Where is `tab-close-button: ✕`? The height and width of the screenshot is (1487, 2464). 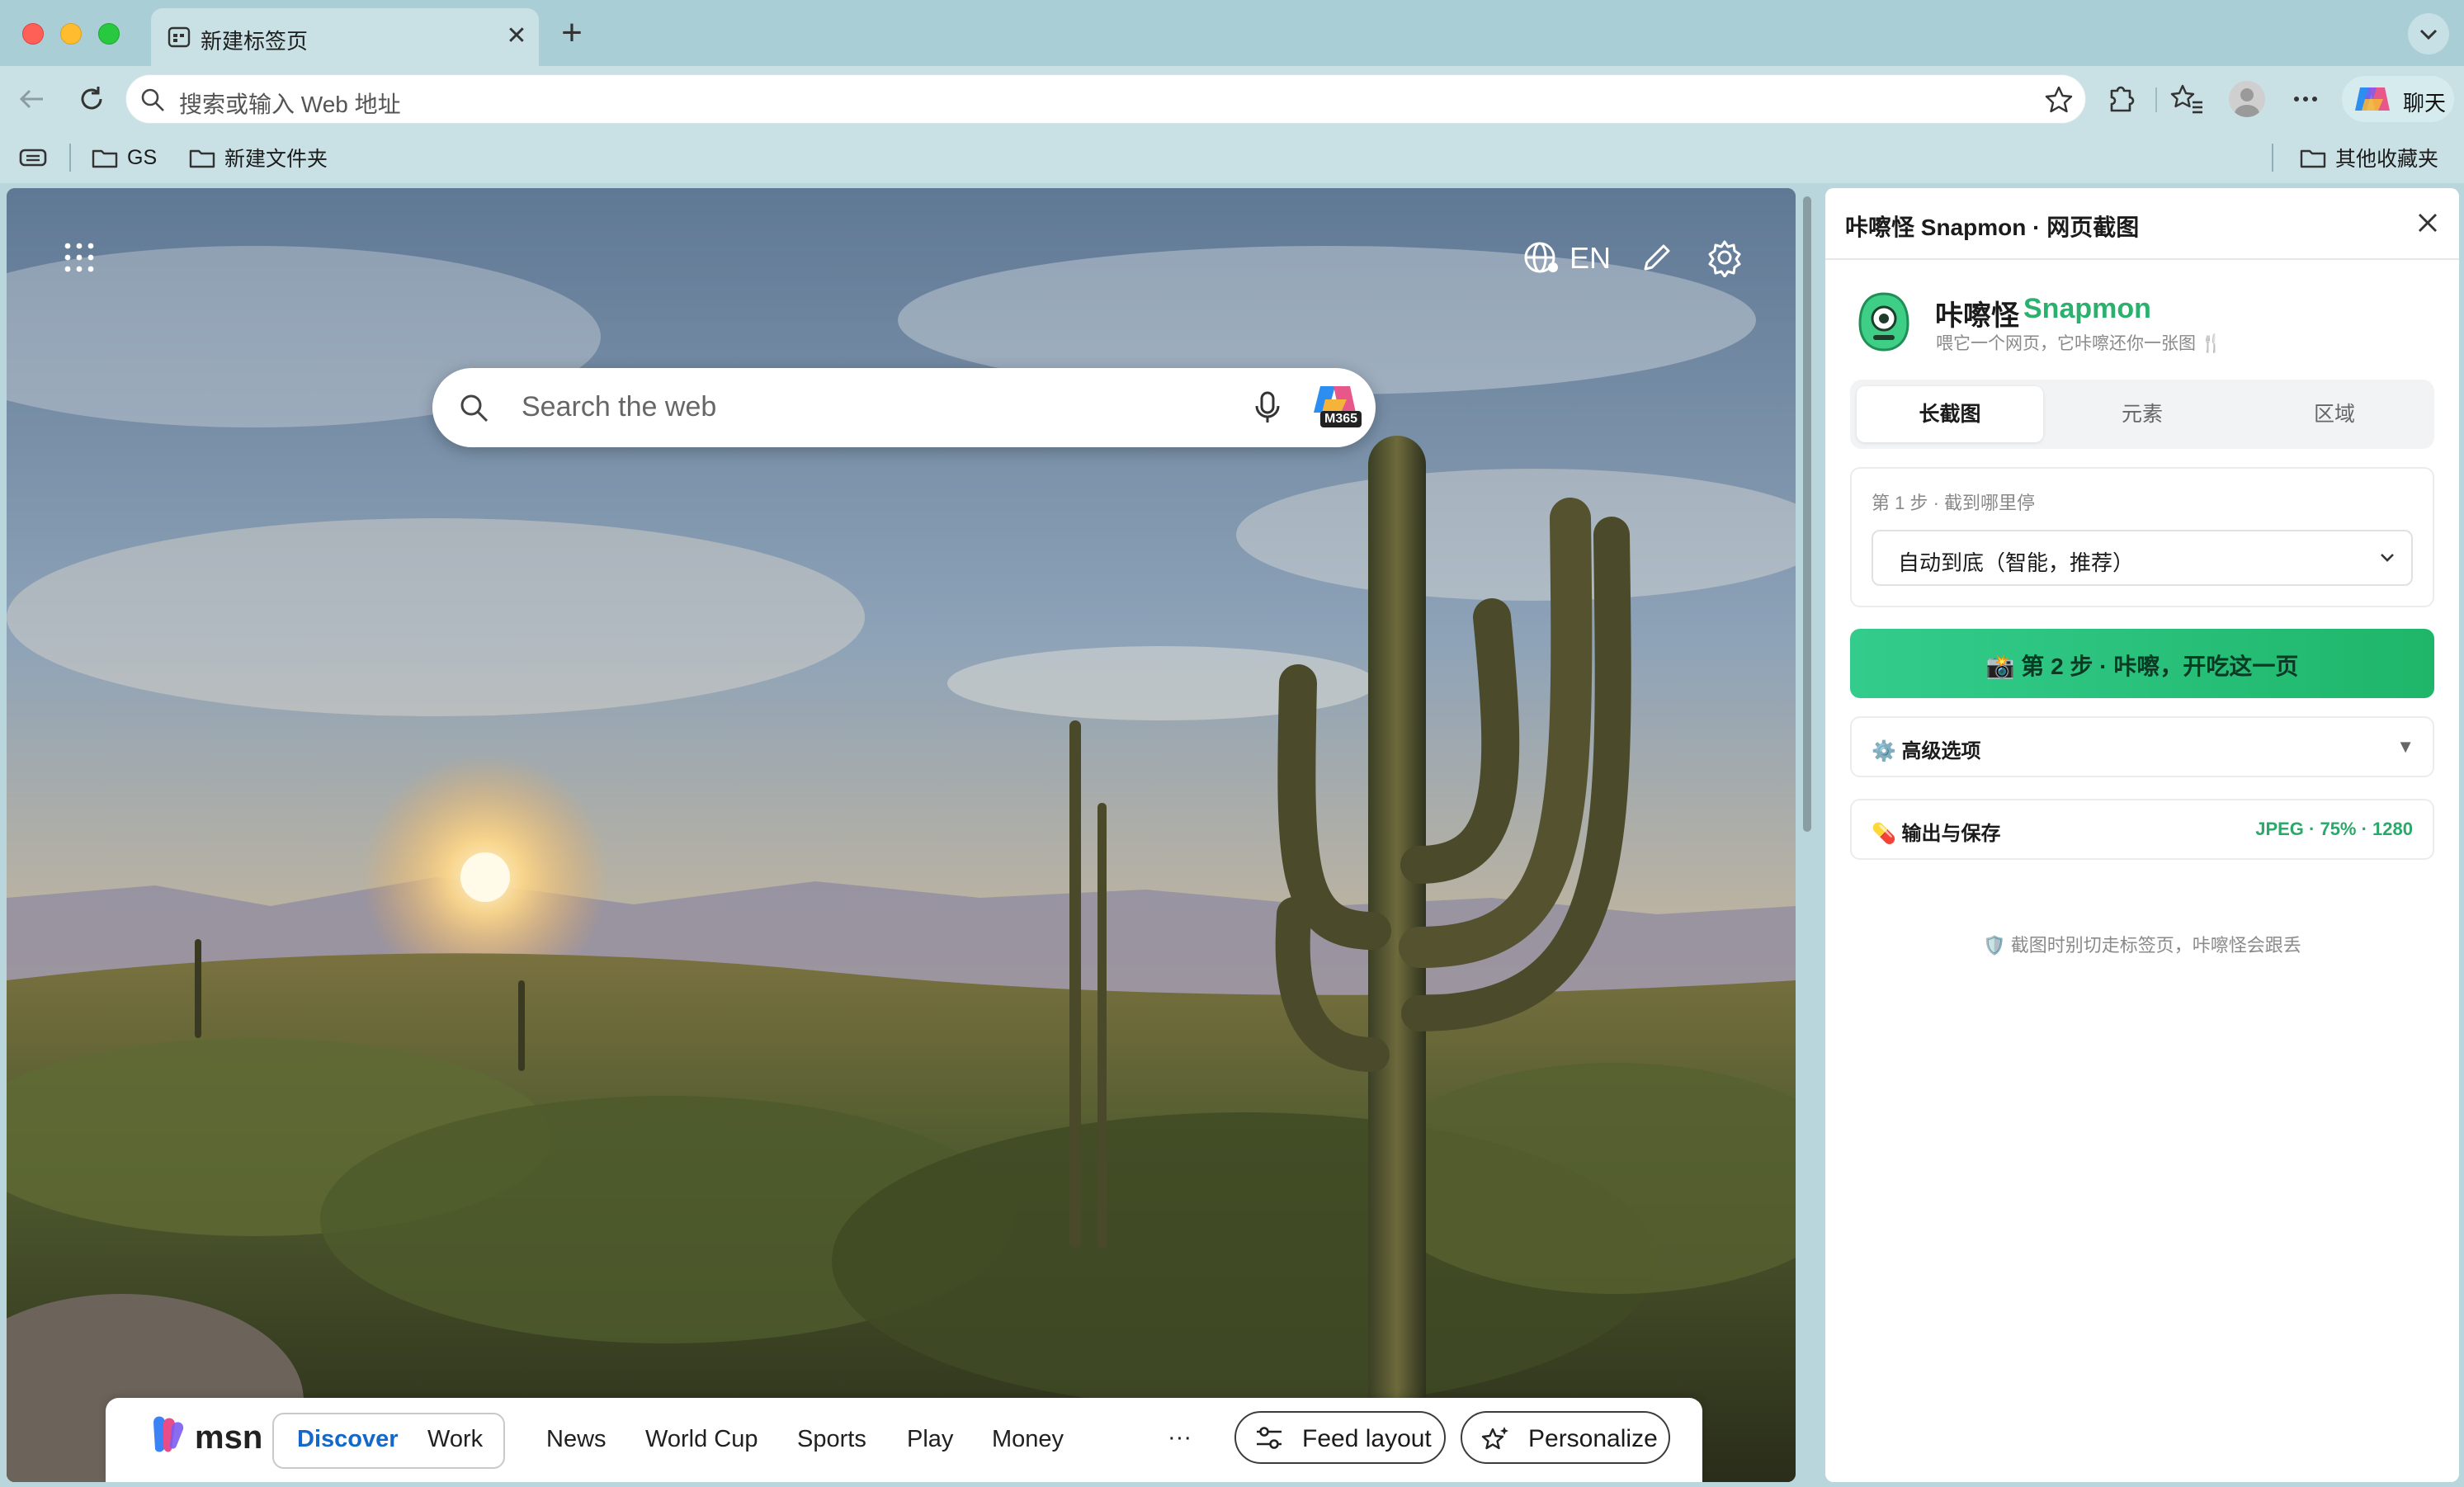
tab-close-button: ✕ is located at coordinates (516, 36).